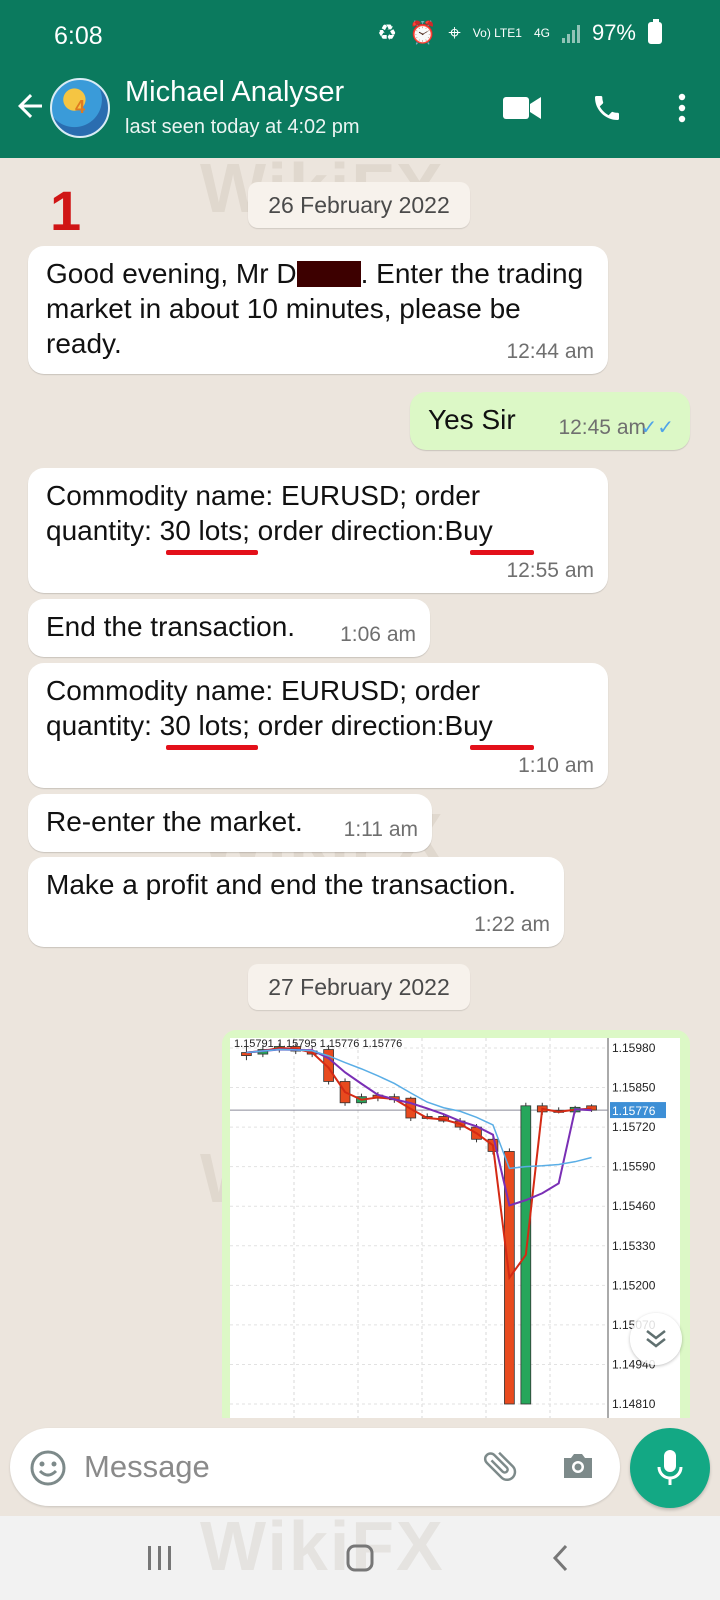 The width and height of the screenshot is (720, 1600). I want to click on avatar-badge: 4, so click(80, 107).